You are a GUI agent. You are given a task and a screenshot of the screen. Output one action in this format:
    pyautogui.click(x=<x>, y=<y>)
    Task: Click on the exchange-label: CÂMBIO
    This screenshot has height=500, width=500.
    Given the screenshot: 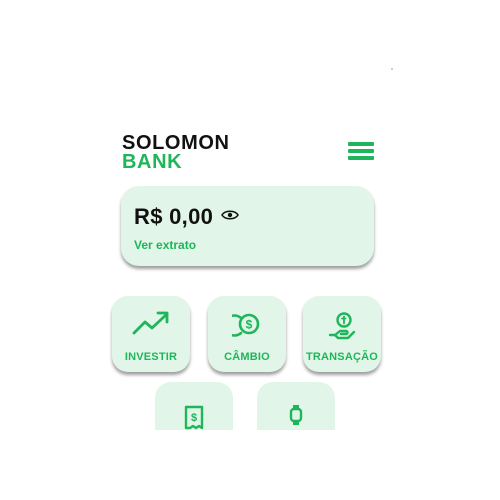 What is the action you would take?
    pyautogui.click(x=247, y=357)
    